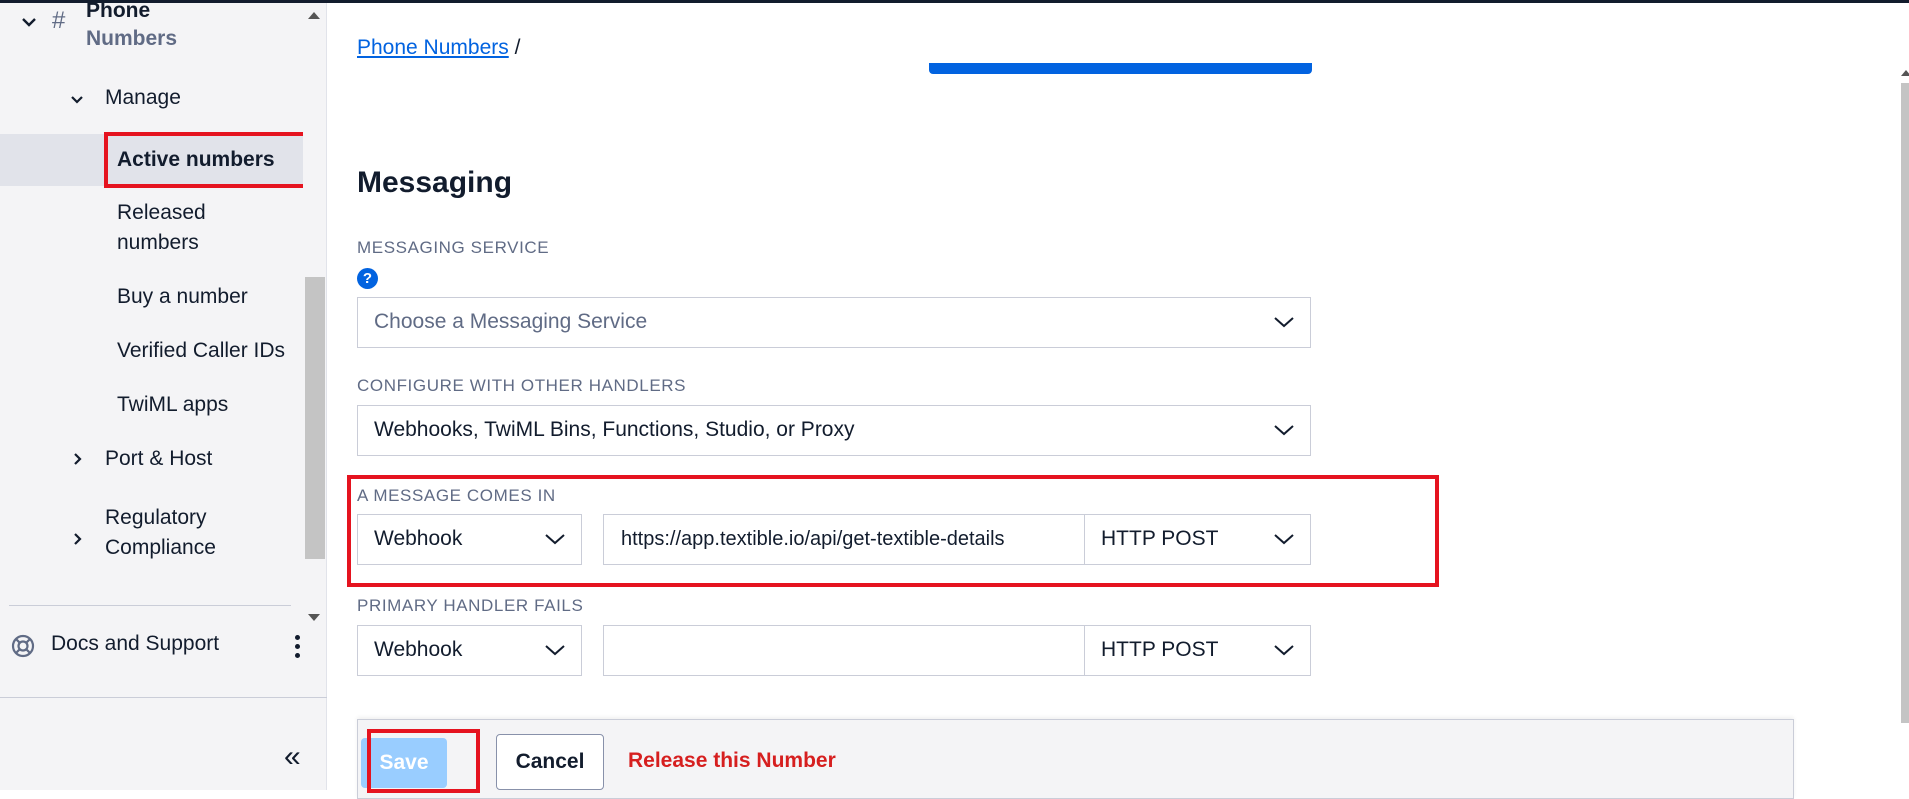  What do you see at coordinates (404, 763) in the screenshot?
I see `save-button: Save` at bounding box center [404, 763].